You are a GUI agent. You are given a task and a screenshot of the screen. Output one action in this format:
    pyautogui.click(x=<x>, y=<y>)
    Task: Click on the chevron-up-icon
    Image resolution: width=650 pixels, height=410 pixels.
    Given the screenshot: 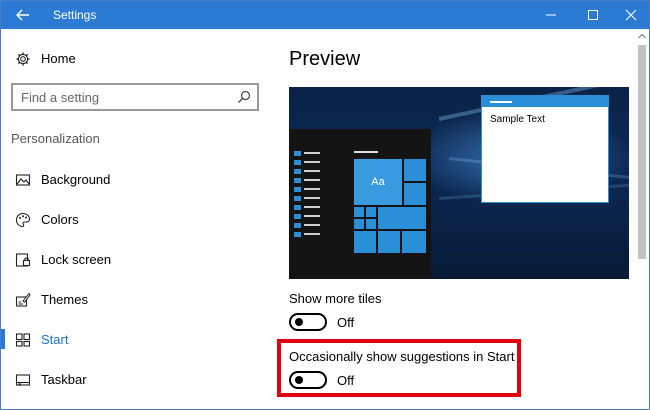 What is the action you would take?
    pyautogui.click(x=642, y=36)
    